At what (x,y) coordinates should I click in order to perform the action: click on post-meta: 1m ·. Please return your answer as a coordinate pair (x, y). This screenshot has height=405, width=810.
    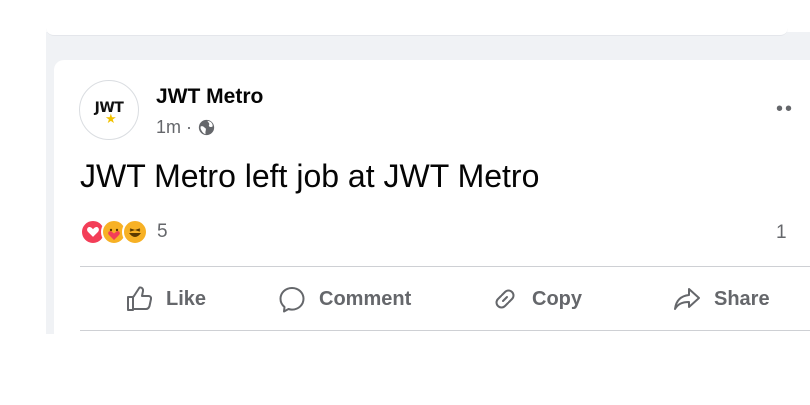
    Looking at the image, I should click on (185, 127).